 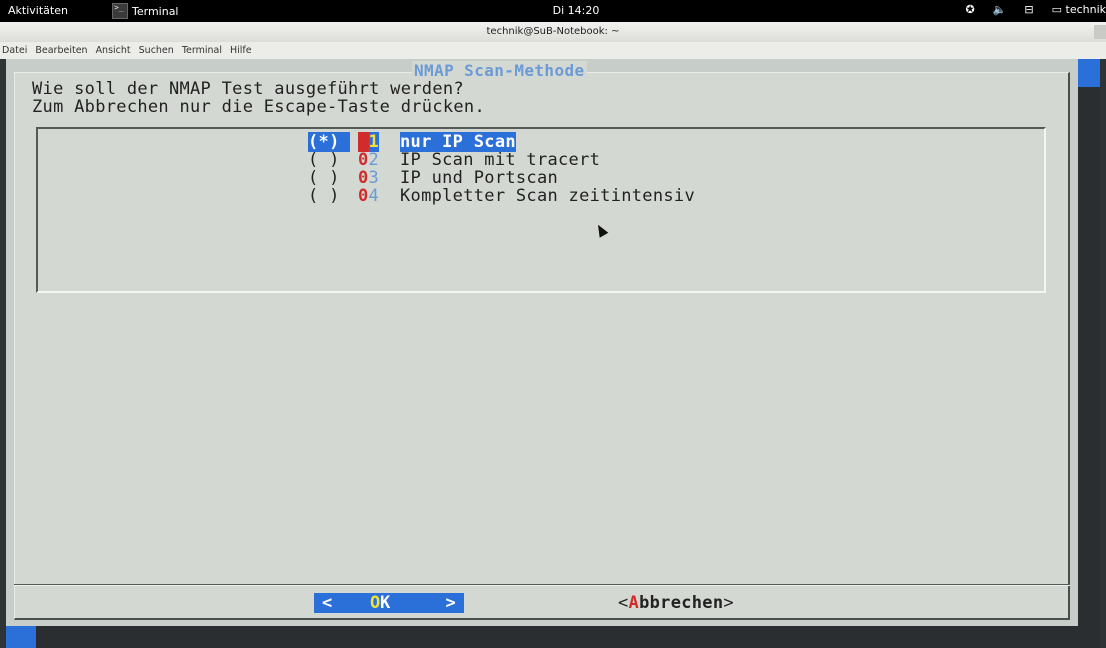 I want to click on option-tag: 04, so click(x=375, y=196).